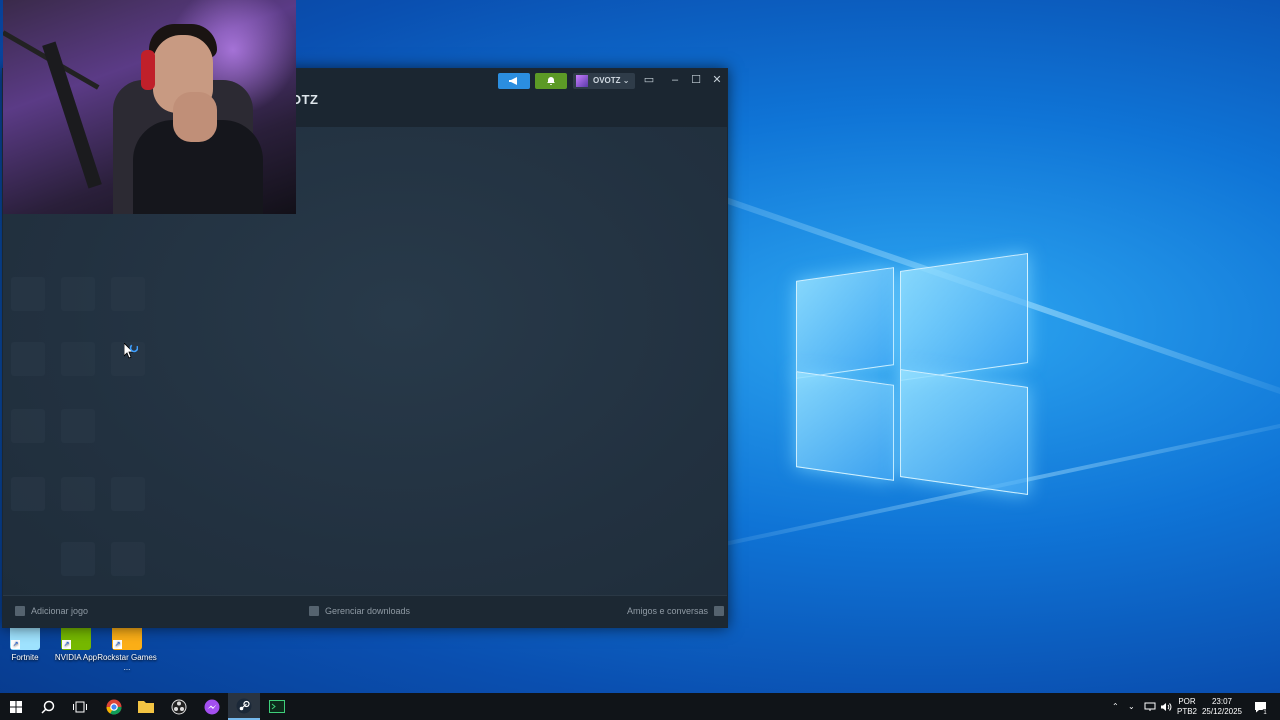  I want to click on maximize-button: ☐, so click(696, 80).